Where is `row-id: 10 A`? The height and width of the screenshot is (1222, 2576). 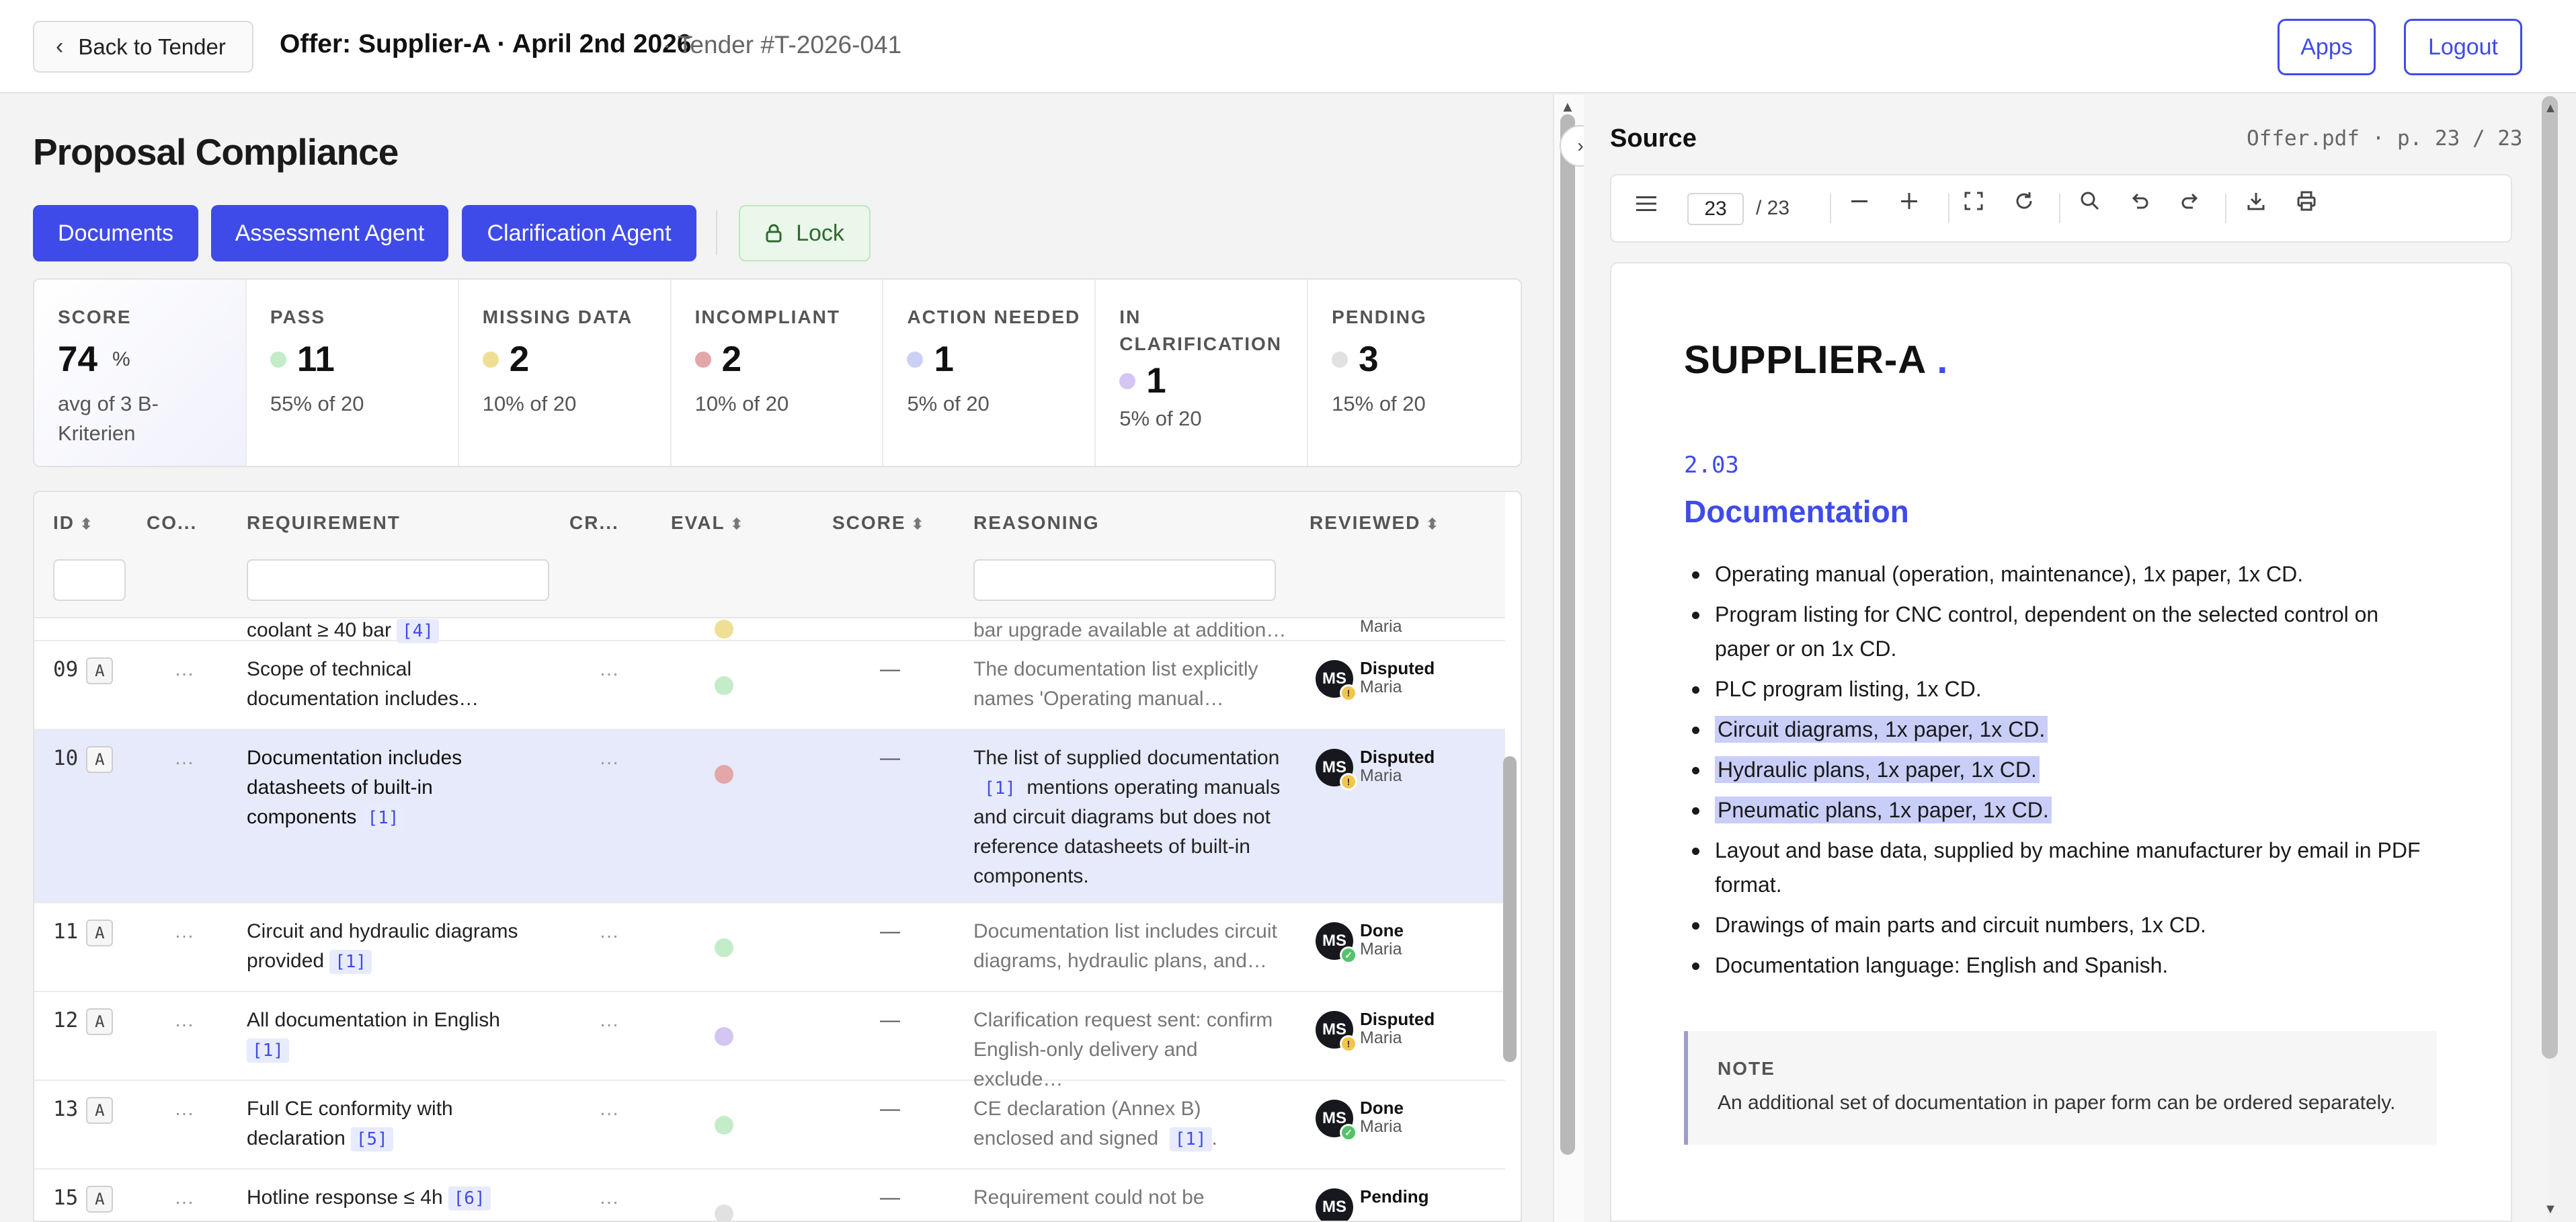
row-id: 10 A is located at coordinates (83, 758).